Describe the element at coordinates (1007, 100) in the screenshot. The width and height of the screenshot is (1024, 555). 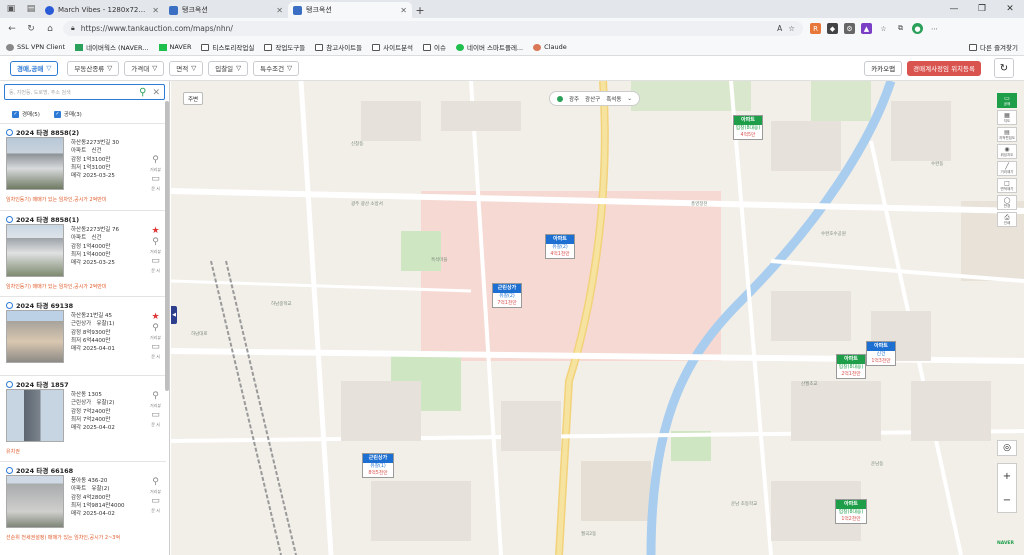
I see `public-sale-tool: ▭ 공매` at that location.